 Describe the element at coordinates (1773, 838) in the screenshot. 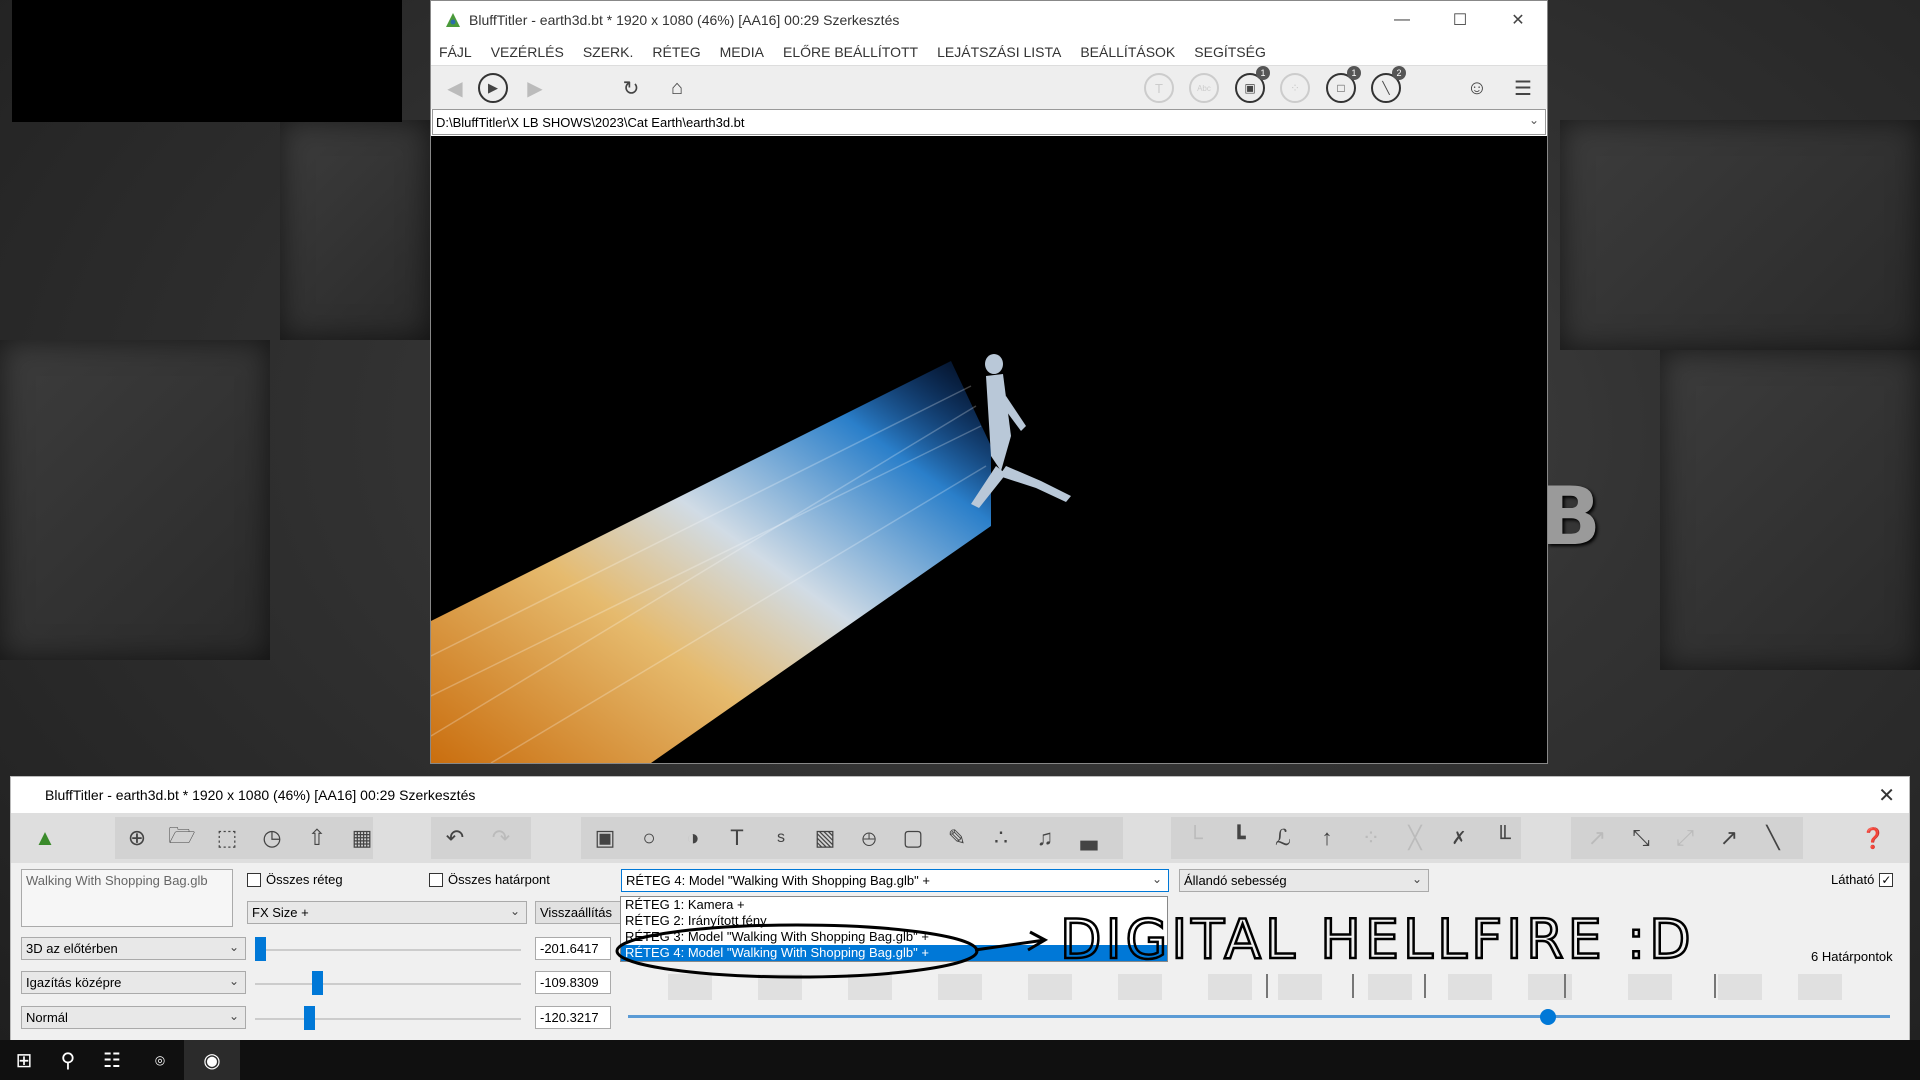

I see `tool-fx-icon: ╲` at that location.